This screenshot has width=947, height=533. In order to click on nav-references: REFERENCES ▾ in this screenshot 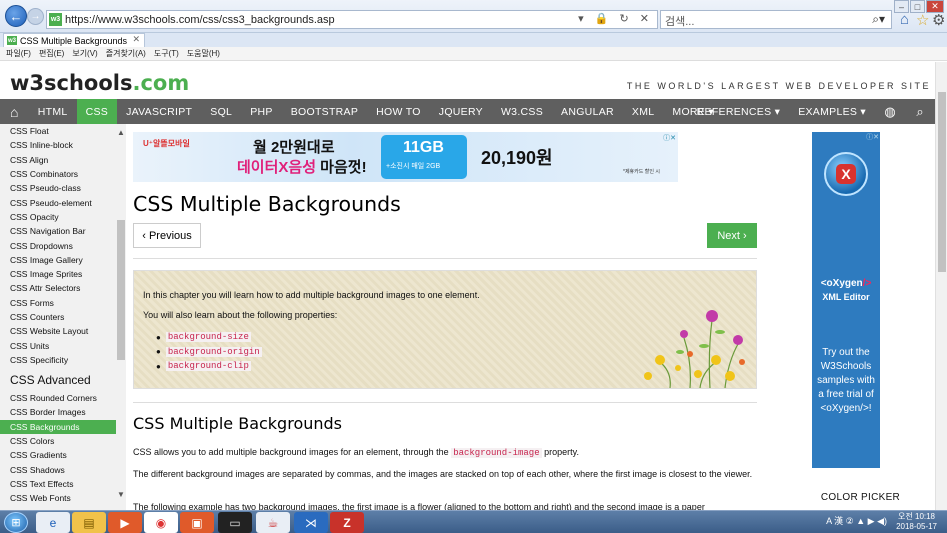, I will do `click(739, 111)`.